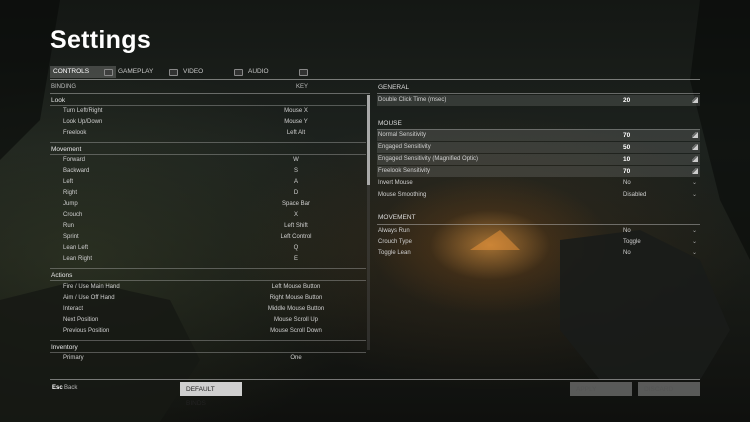 This screenshot has width=750, height=422. What do you see at coordinates (208, 171) in the screenshot?
I see `binding-row: Backward S` at bounding box center [208, 171].